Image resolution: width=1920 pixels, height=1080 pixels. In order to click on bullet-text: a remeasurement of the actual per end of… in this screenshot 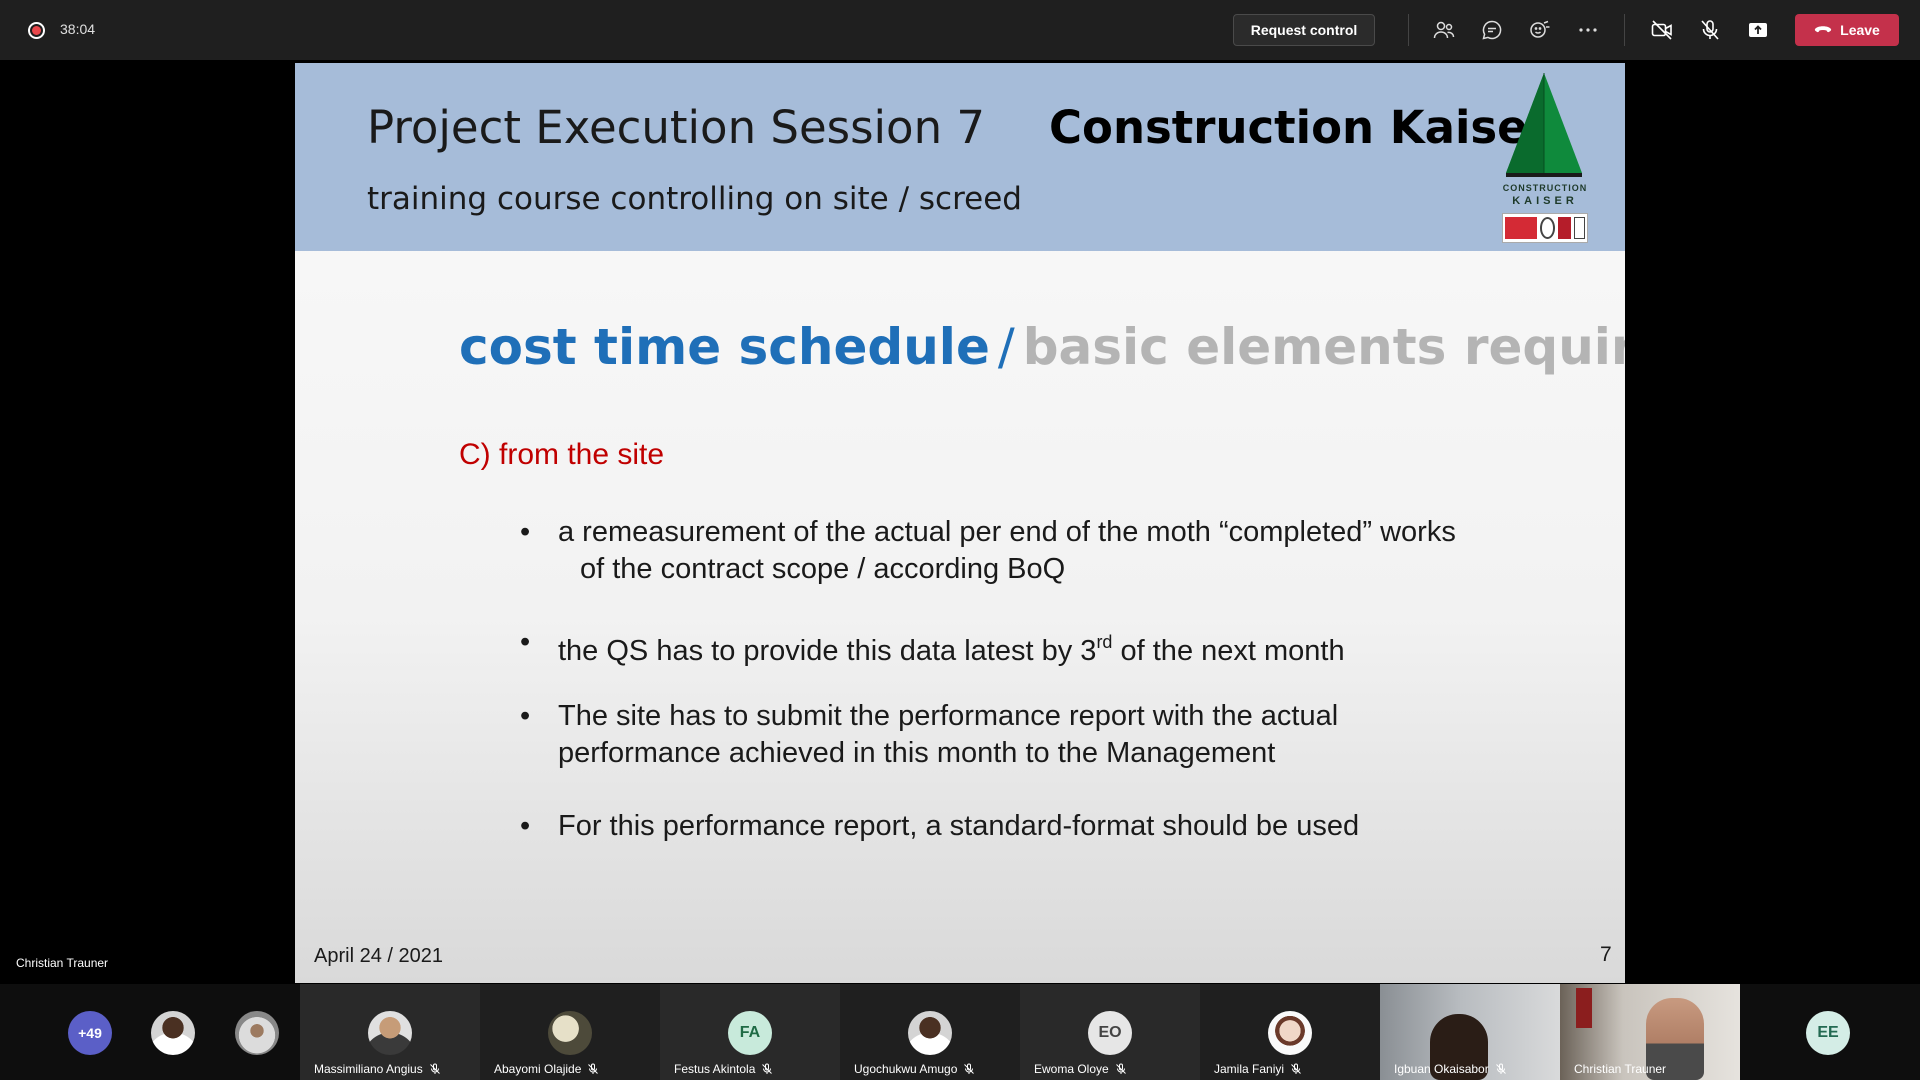, I will do `click(1007, 532)`.